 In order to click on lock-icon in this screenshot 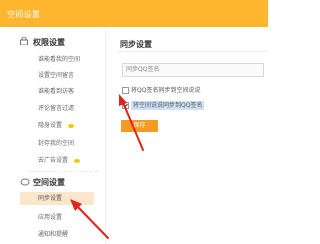, I will do `click(24, 41)`.